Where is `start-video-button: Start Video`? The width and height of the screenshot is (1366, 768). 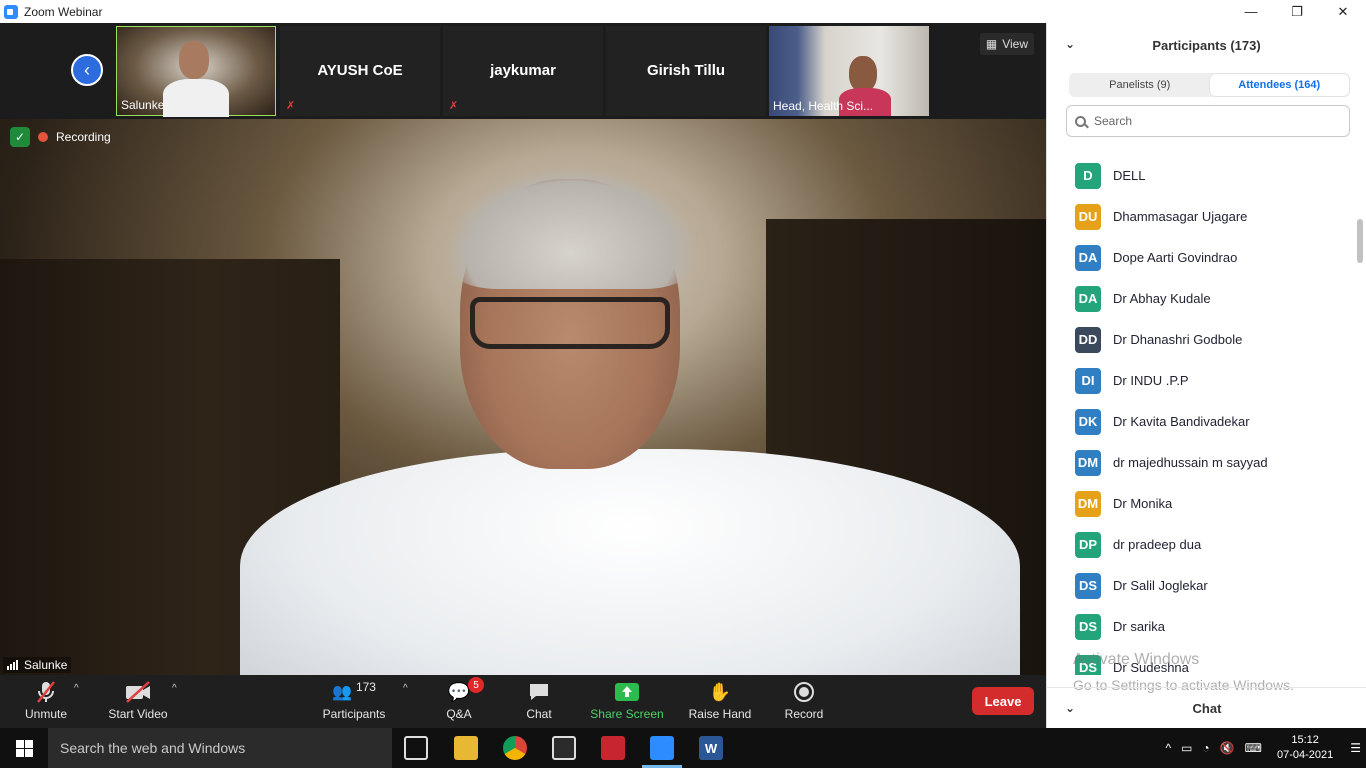
start-video-button: Start Video is located at coordinates (138, 700).